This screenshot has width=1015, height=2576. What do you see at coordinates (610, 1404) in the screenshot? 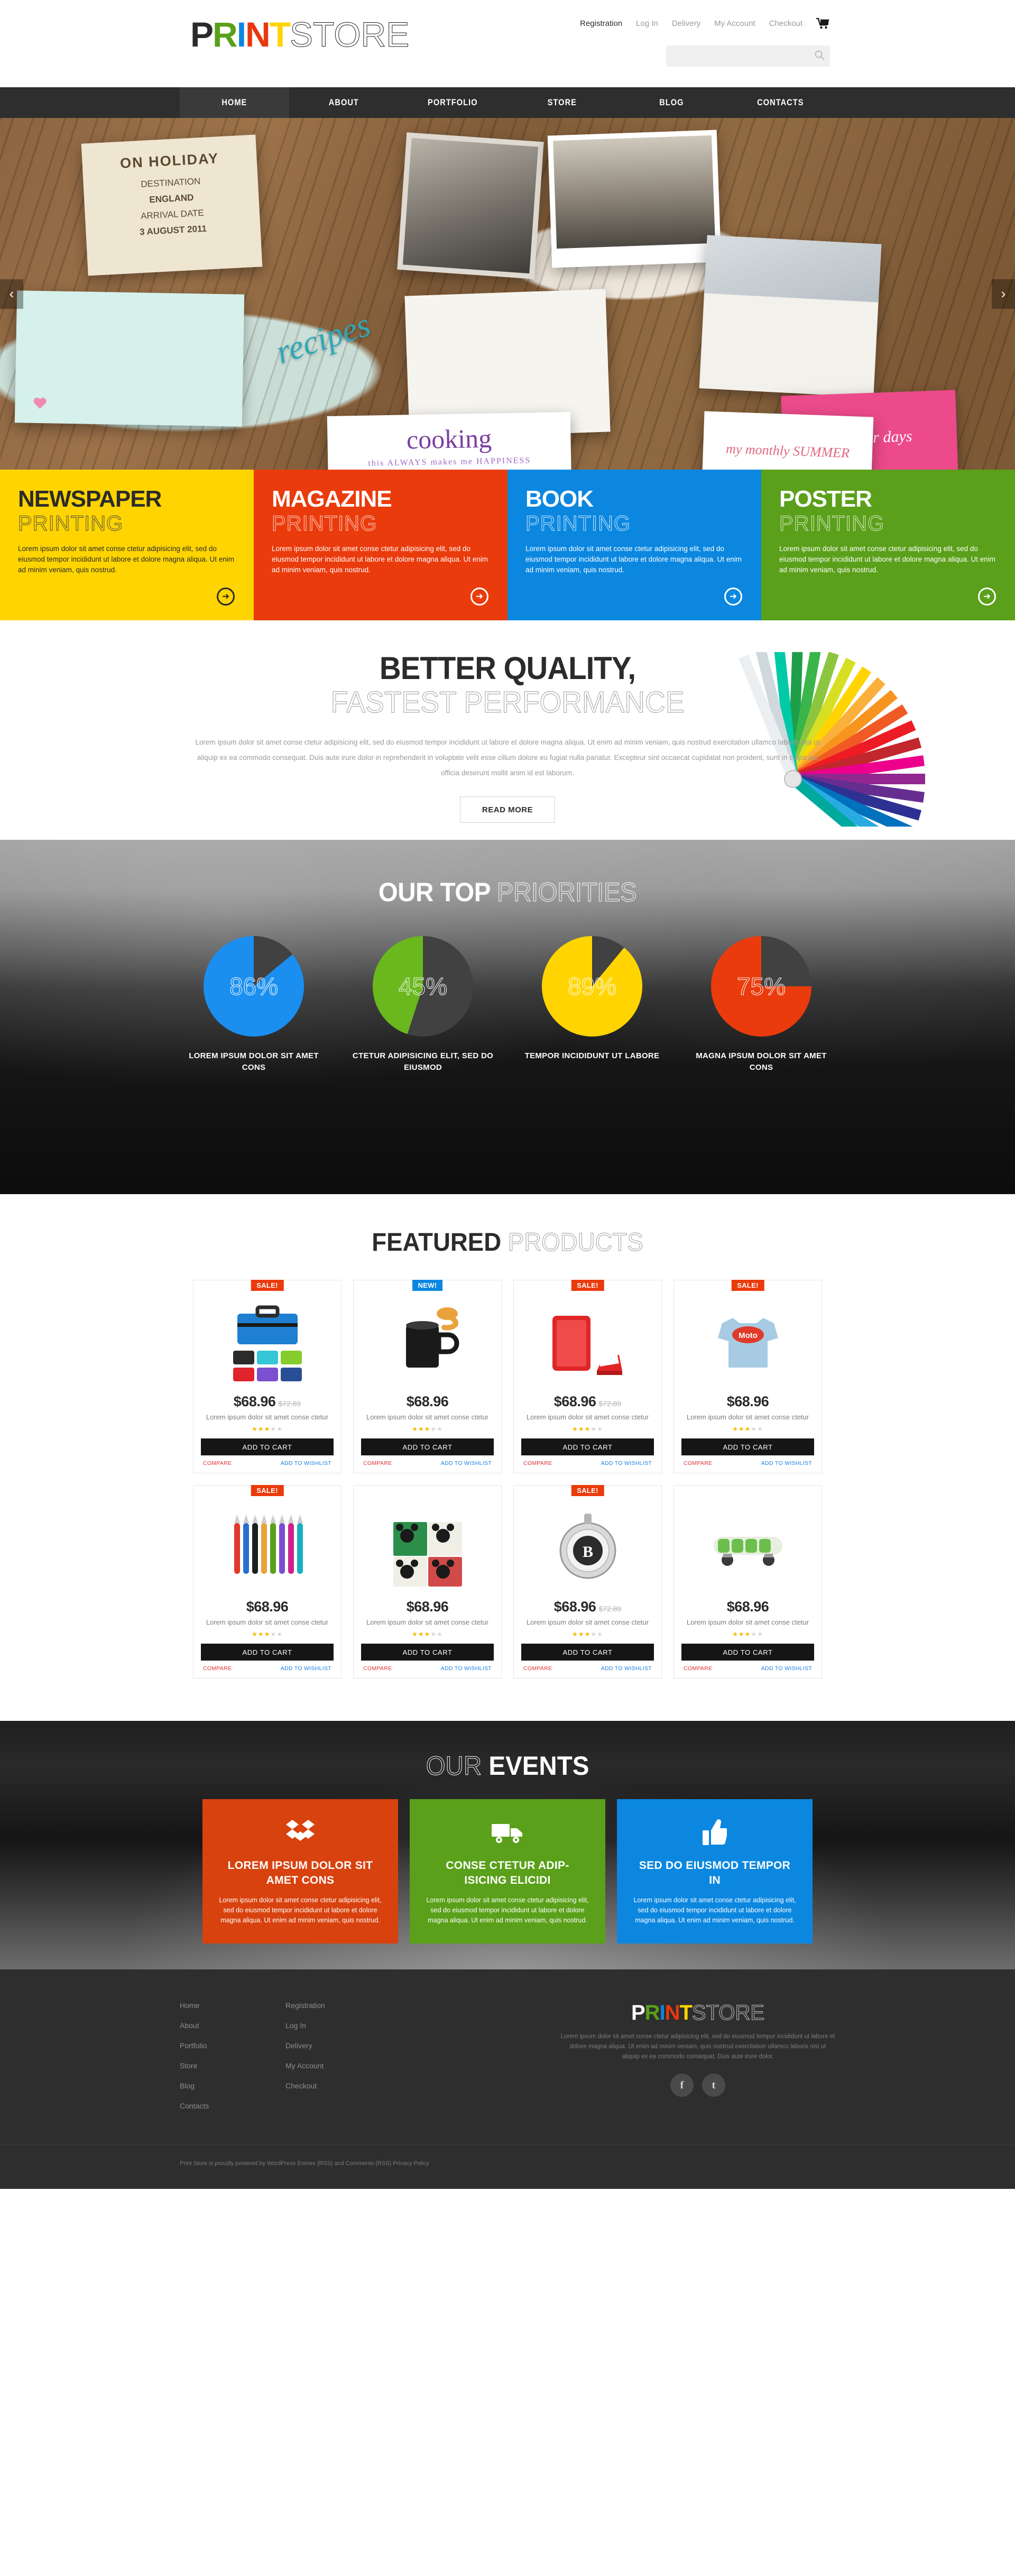
I see `product-old-price: $72.89` at bounding box center [610, 1404].